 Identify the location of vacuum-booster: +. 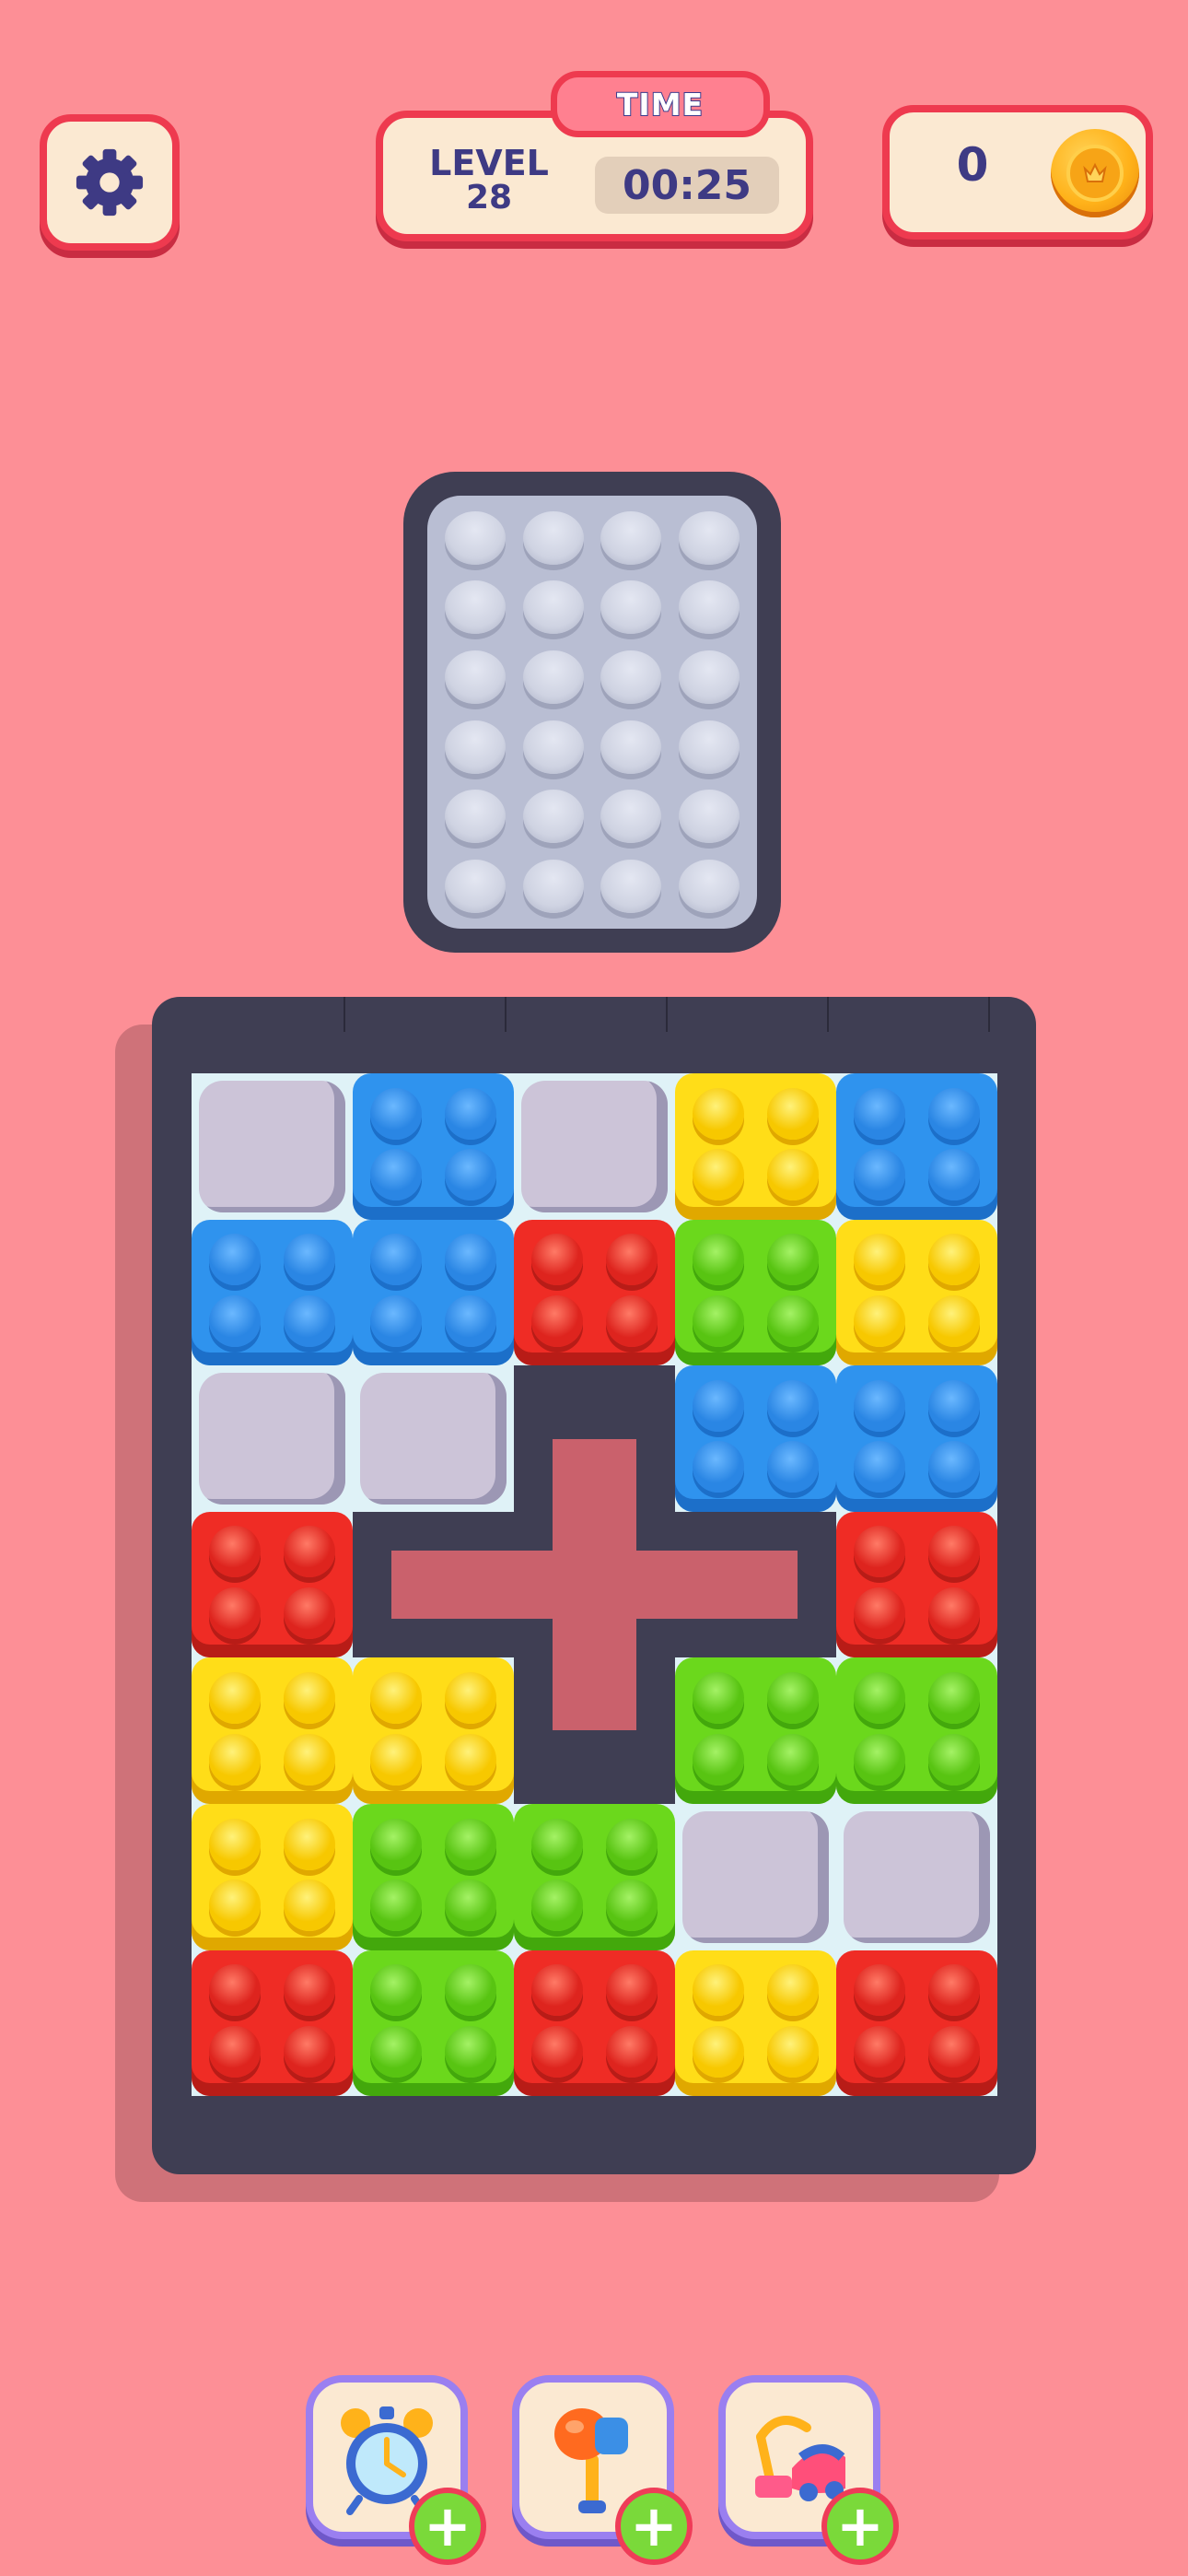
(808, 2470).